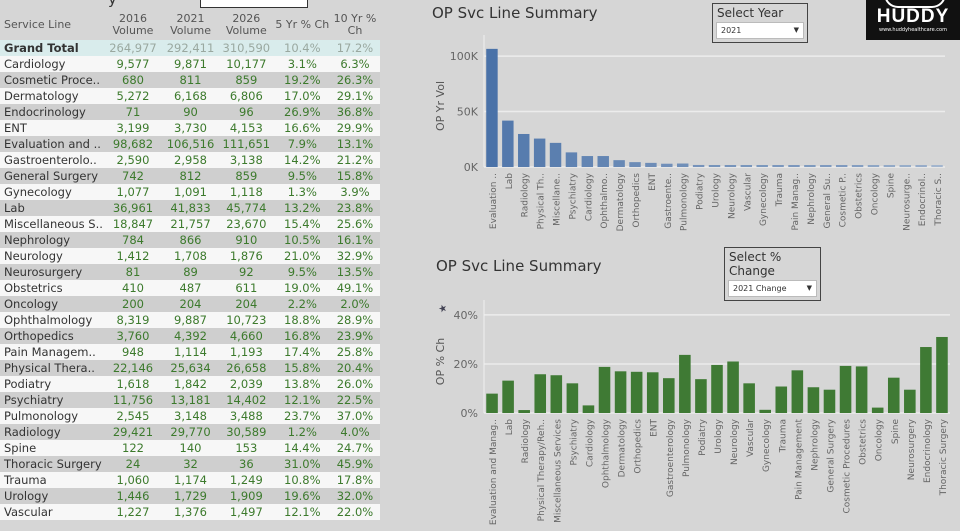 The height and width of the screenshot is (531, 960). I want to click on table-row: Ophthalmology 8,319 9,887 10,723 18.8% 28.9%, so click(190, 320).